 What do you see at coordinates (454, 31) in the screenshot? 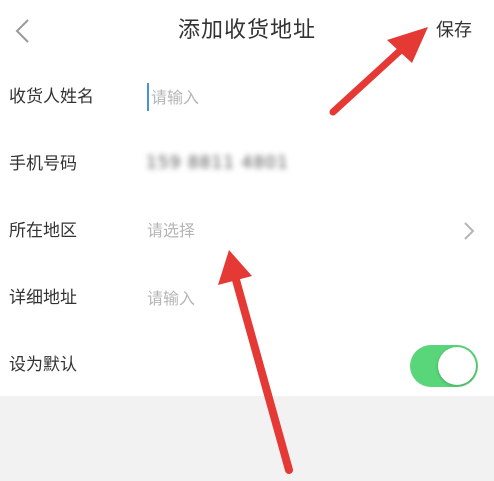
I see `save-button: 保存` at bounding box center [454, 31].